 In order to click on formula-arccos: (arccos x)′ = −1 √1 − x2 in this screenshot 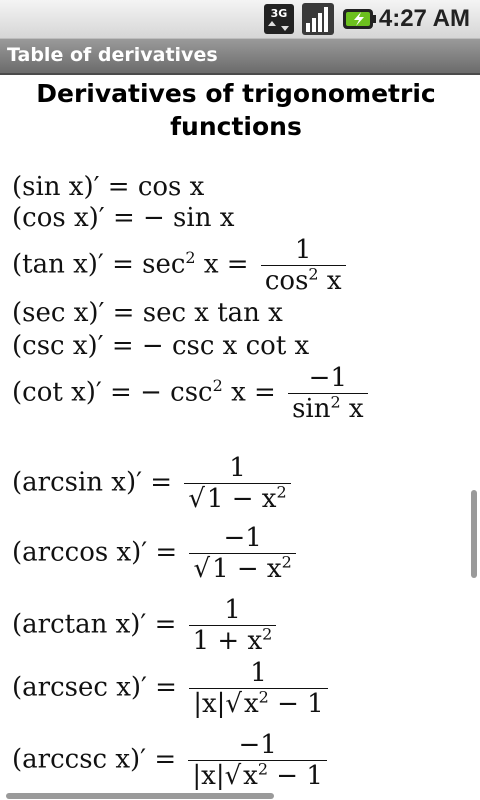, I will do `click(156, 553)`.